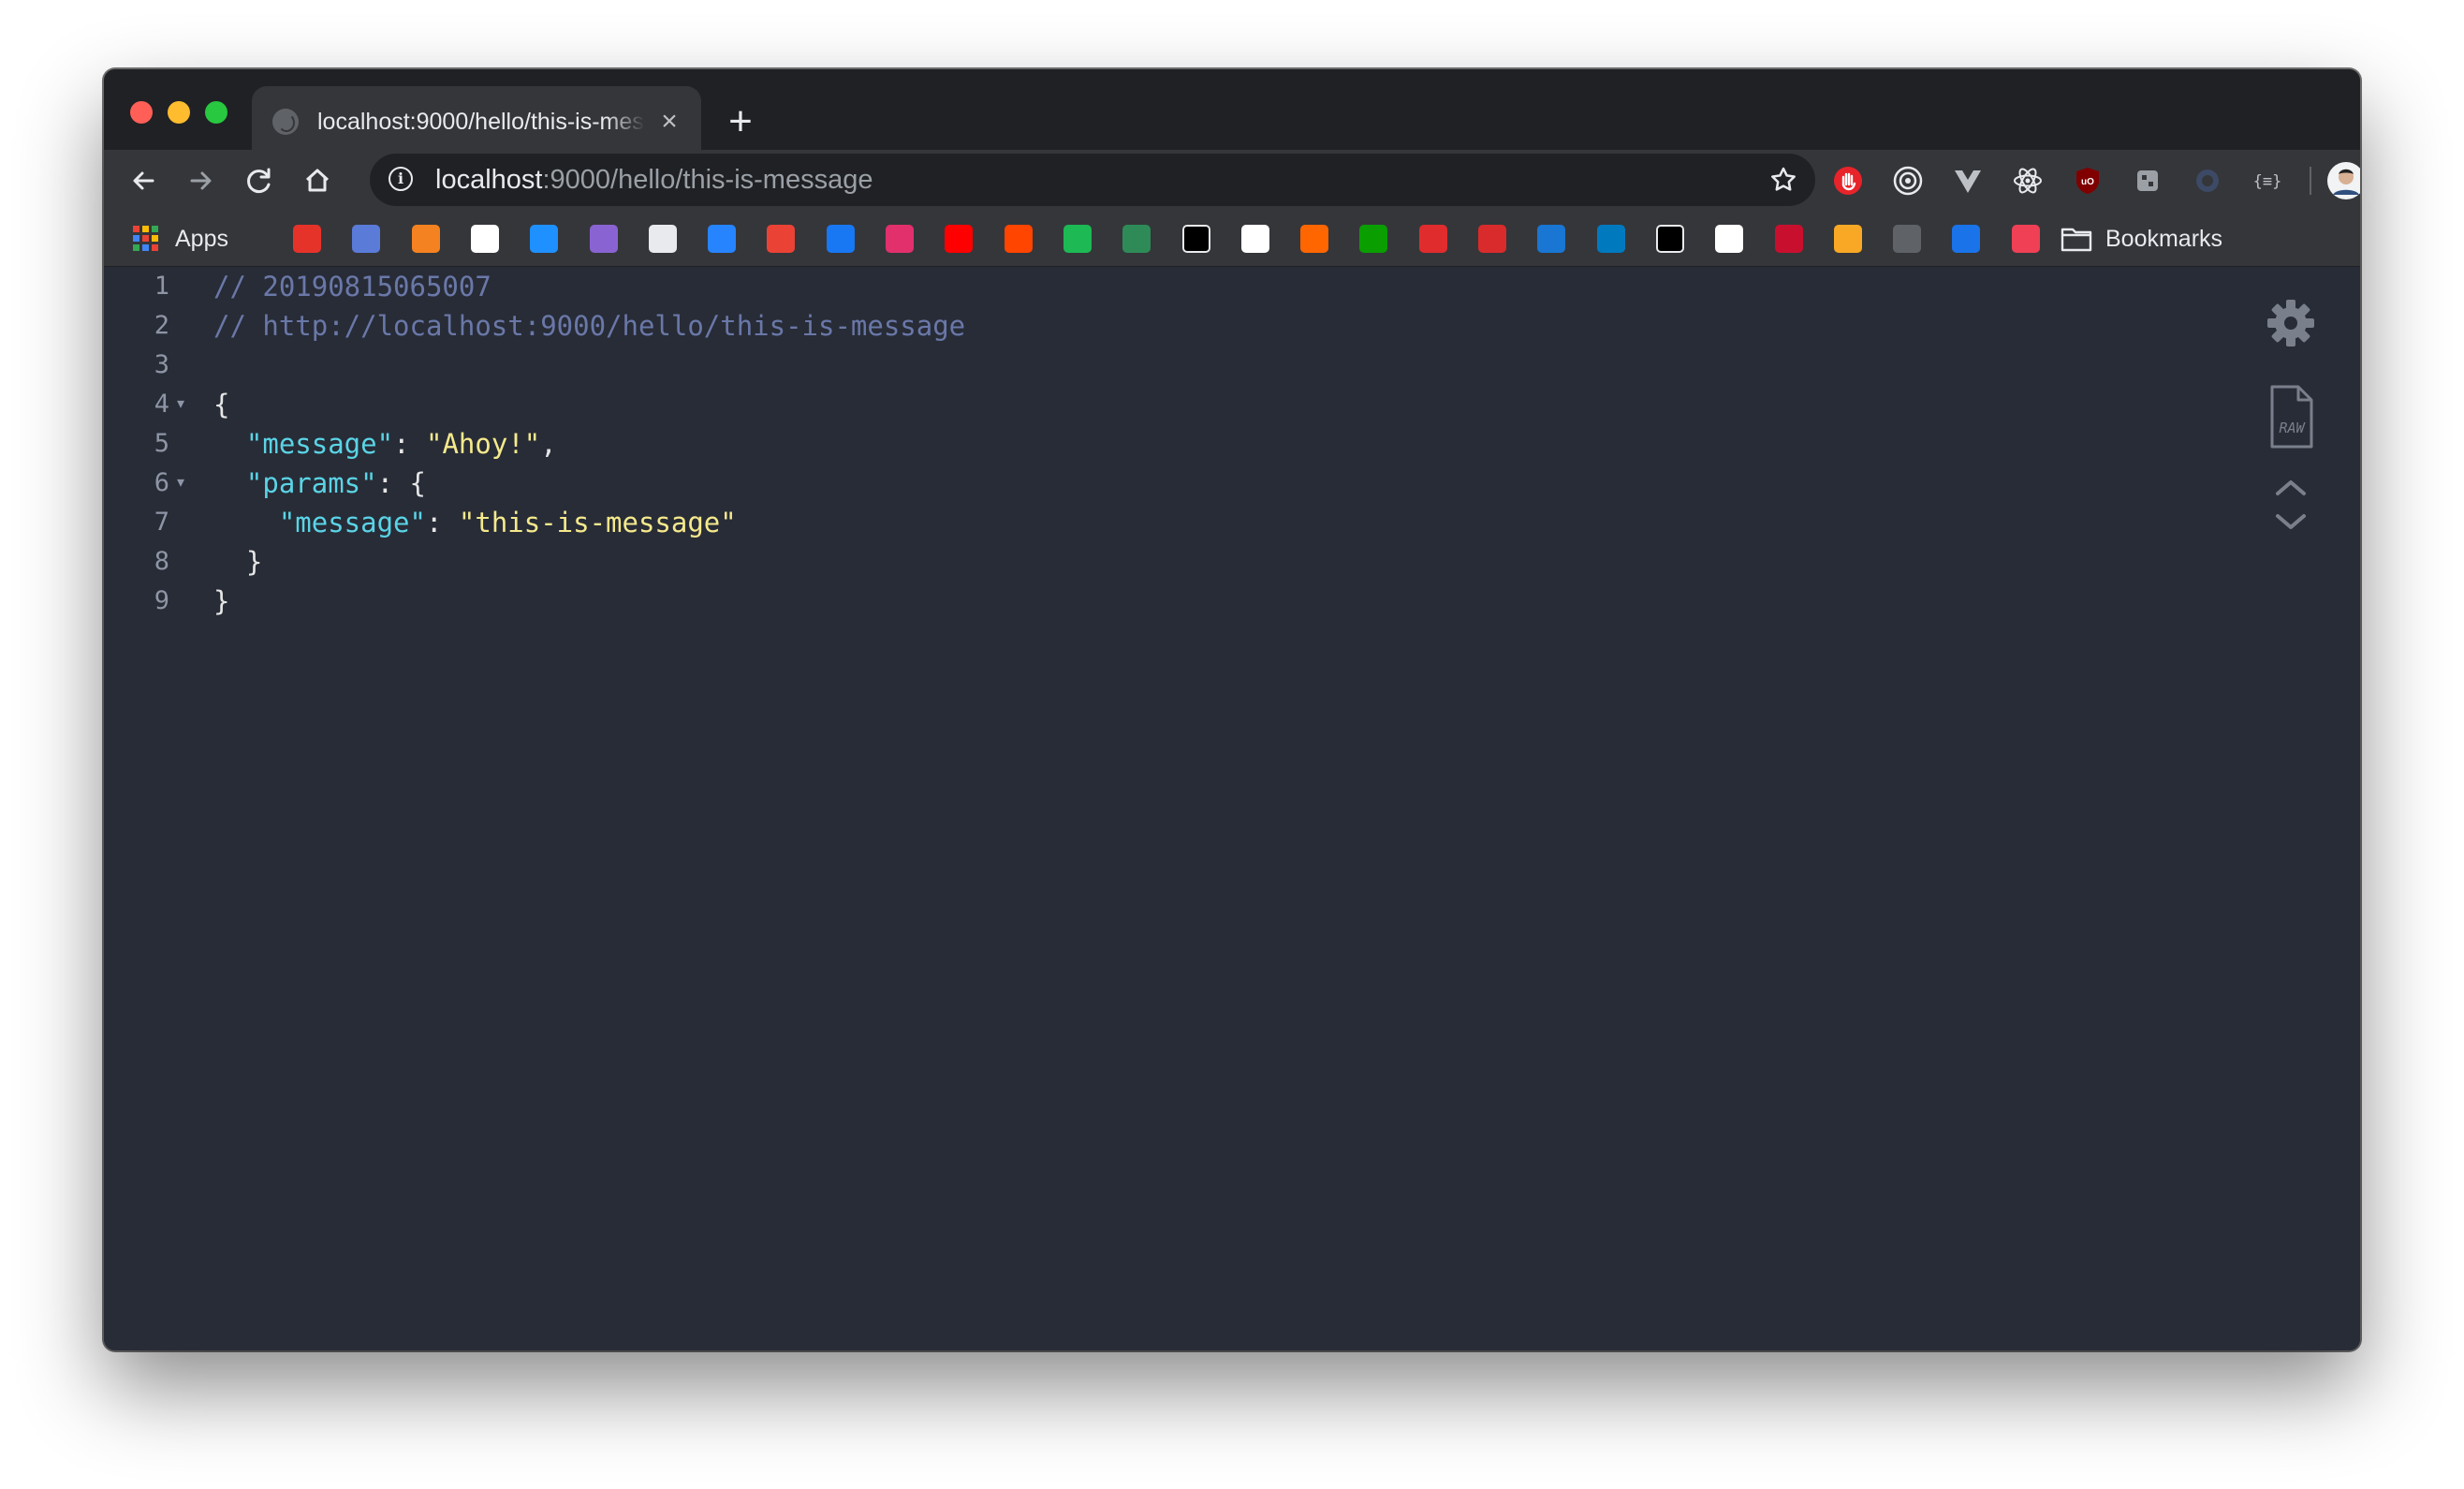 Image resolution: width=2464 pixels, height=1489 pixels. Describe the element at coordinates (161, 325) in the screenshot. I see `line-number: 2` at that location.